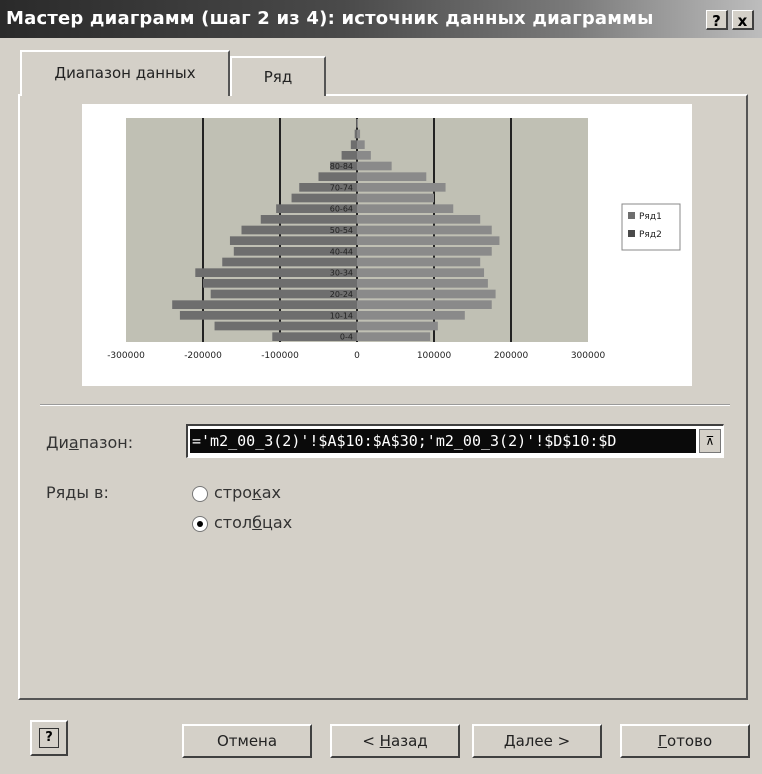 This screenshot has width=762, height=774. I want to click on cancel-button: Отмена, so click(247, 741).